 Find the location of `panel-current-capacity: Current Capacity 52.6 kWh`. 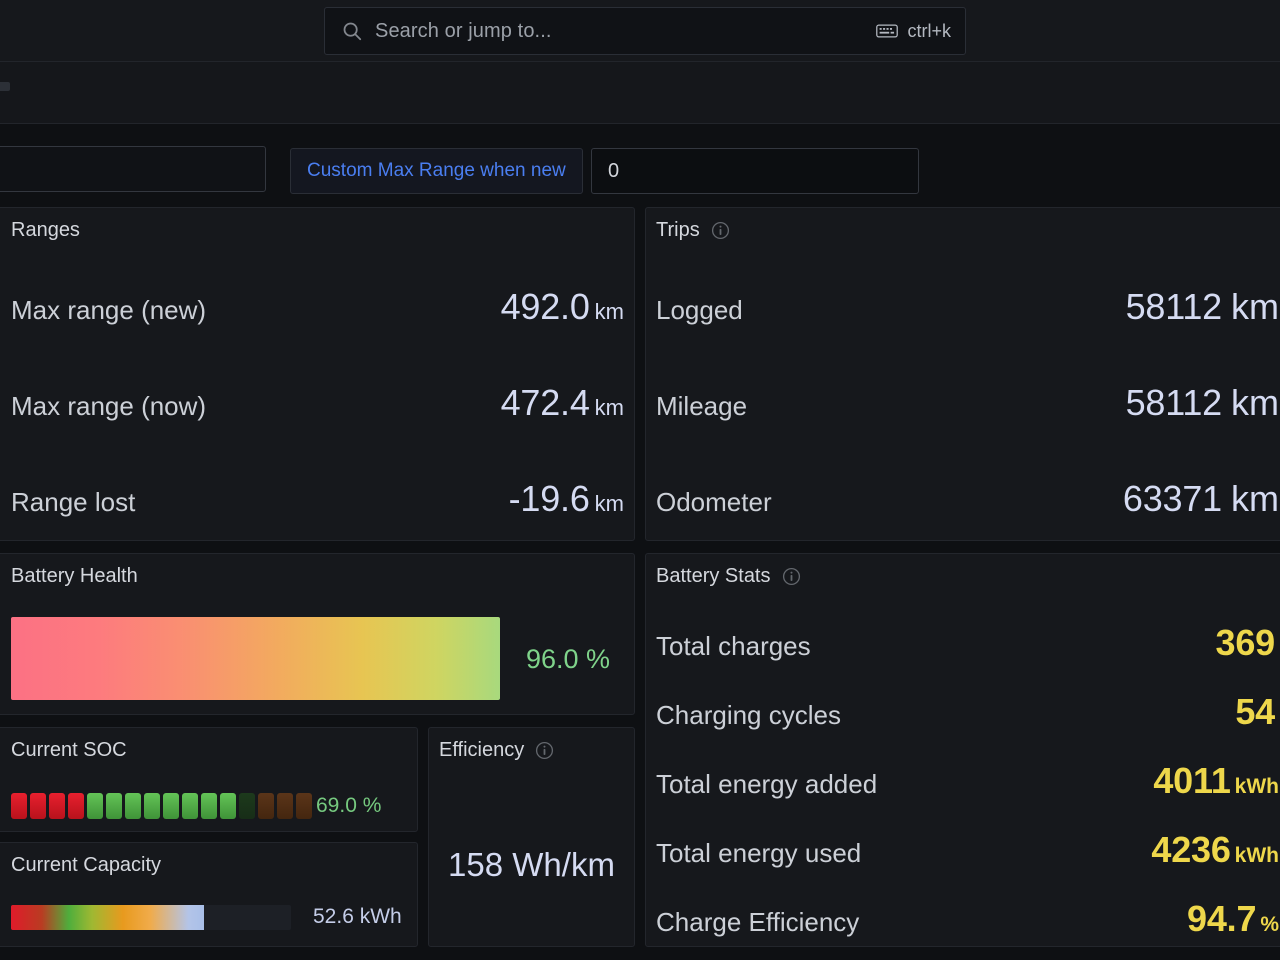

panel-current-capacity: Current Capacity 52.6 kWh is located at coordinates (209, 894).